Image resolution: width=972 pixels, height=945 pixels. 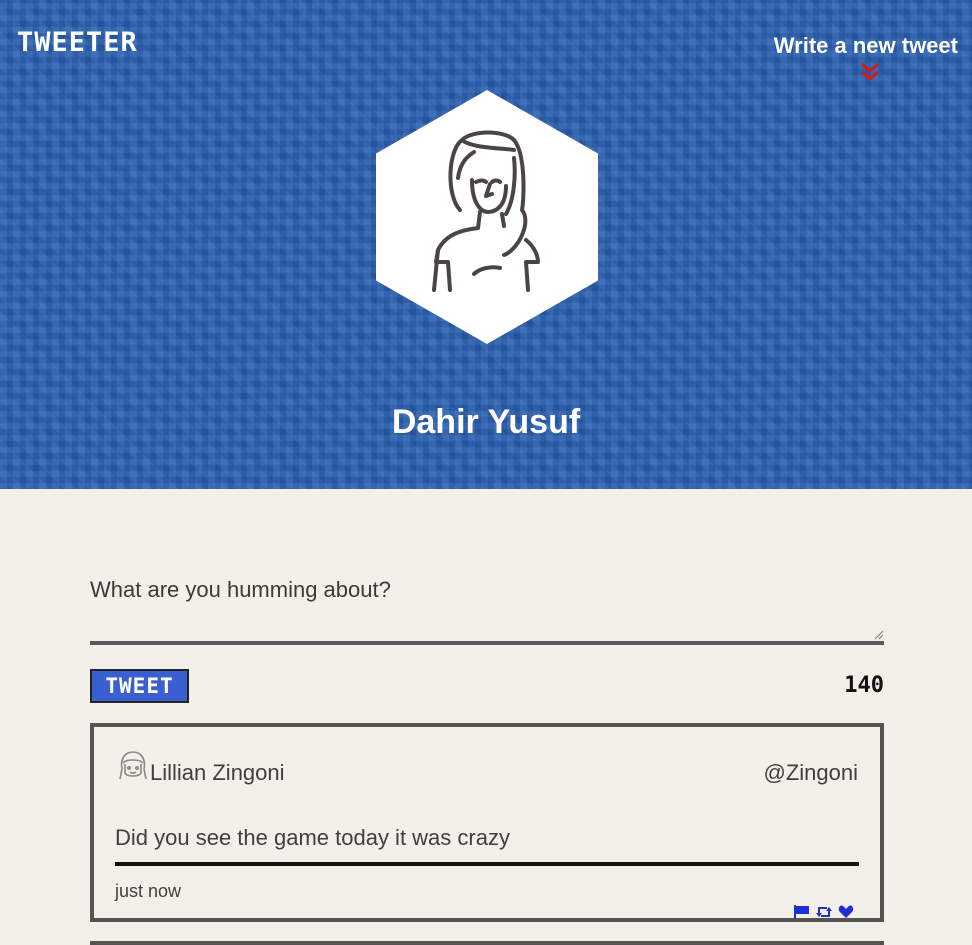 I want to click on tweet-actions, so click(x=824, y=912).